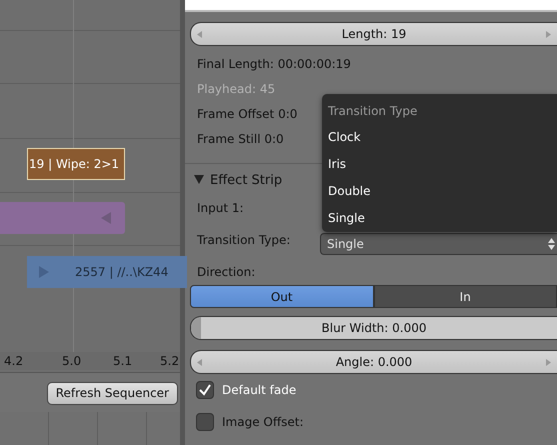 The width and height of the screenshot is (557, 445). What do you see at coordinates (372, 111) in the screenshot?
I see `menu-title: Transition Type` at bounding box center [372, 111].